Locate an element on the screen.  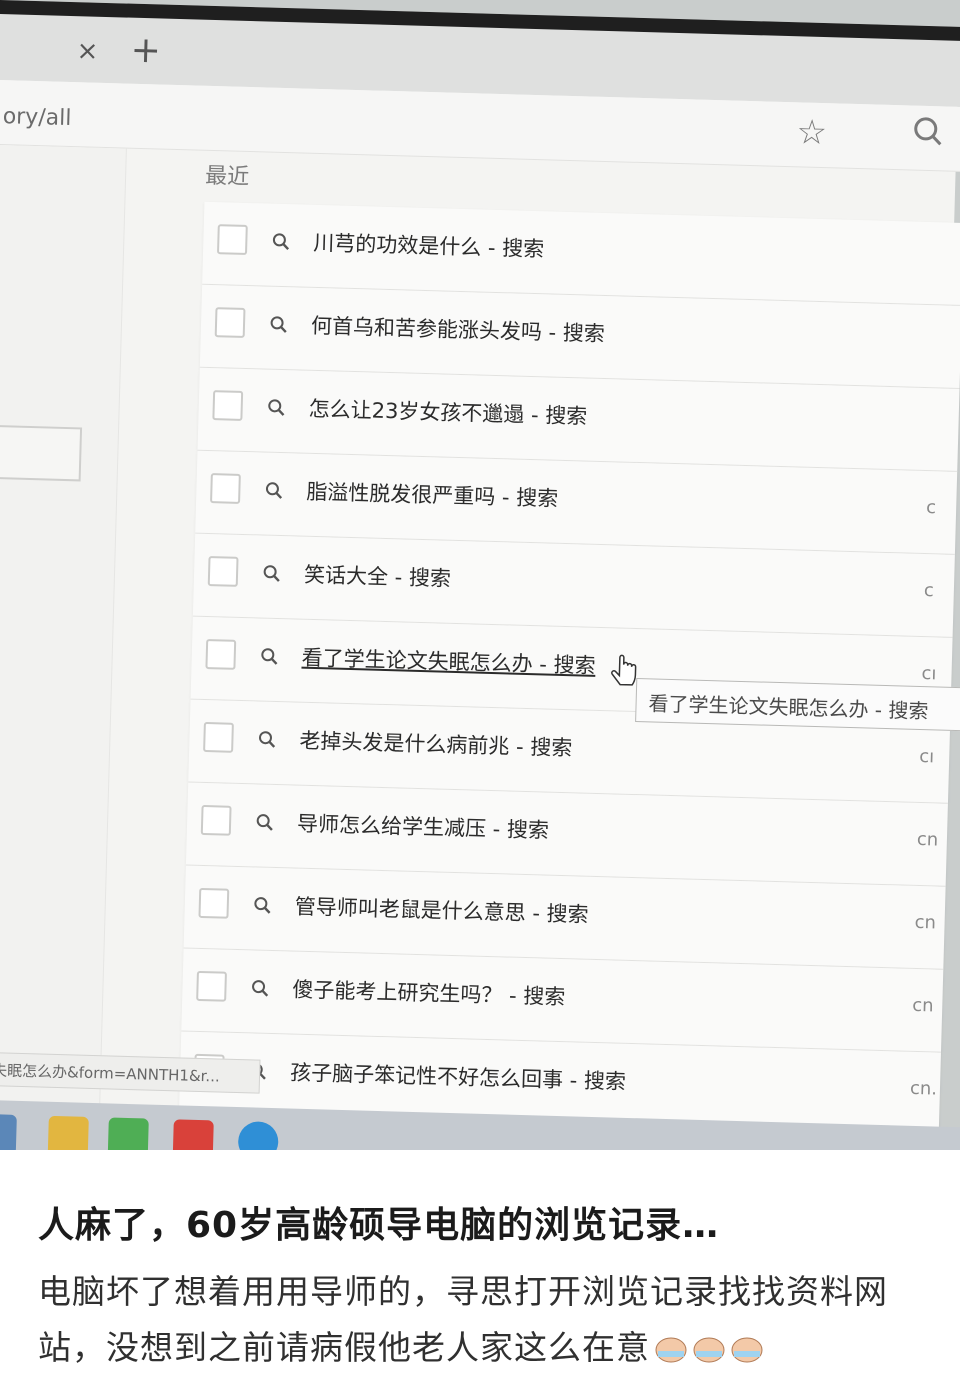
history-domain: cn. is located at coordinates (923, 1088).